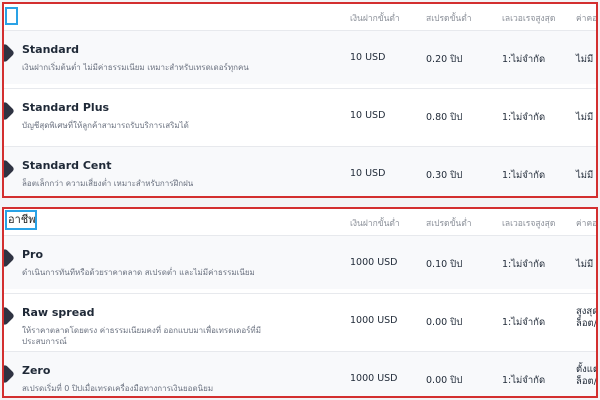 The image size is (600, 400). Describe the element at coordinates (67, 165) in the screenshot. I see `account-name: Standard Cent` at that location.